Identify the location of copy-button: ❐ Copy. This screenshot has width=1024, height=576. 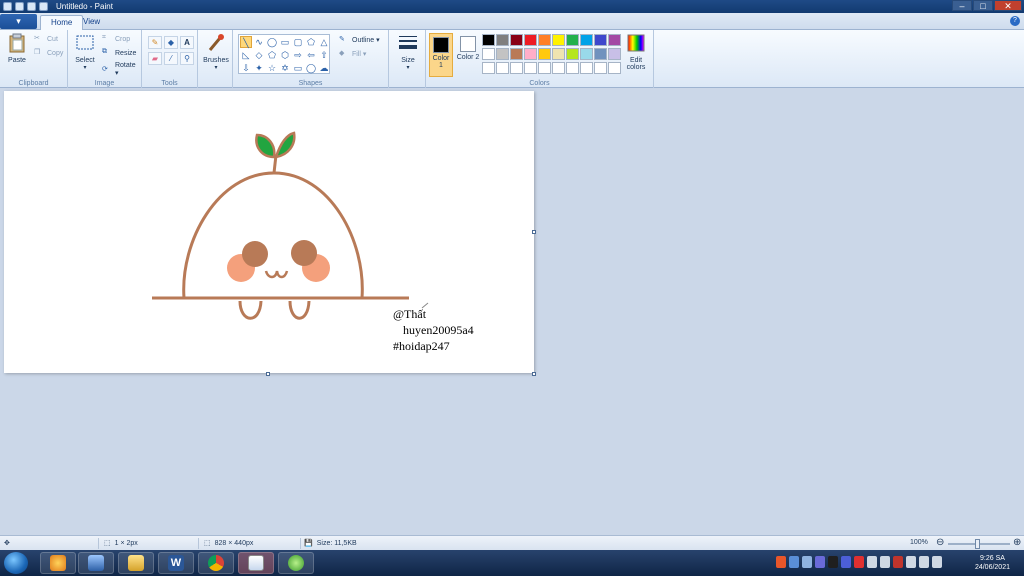
(48, 53).